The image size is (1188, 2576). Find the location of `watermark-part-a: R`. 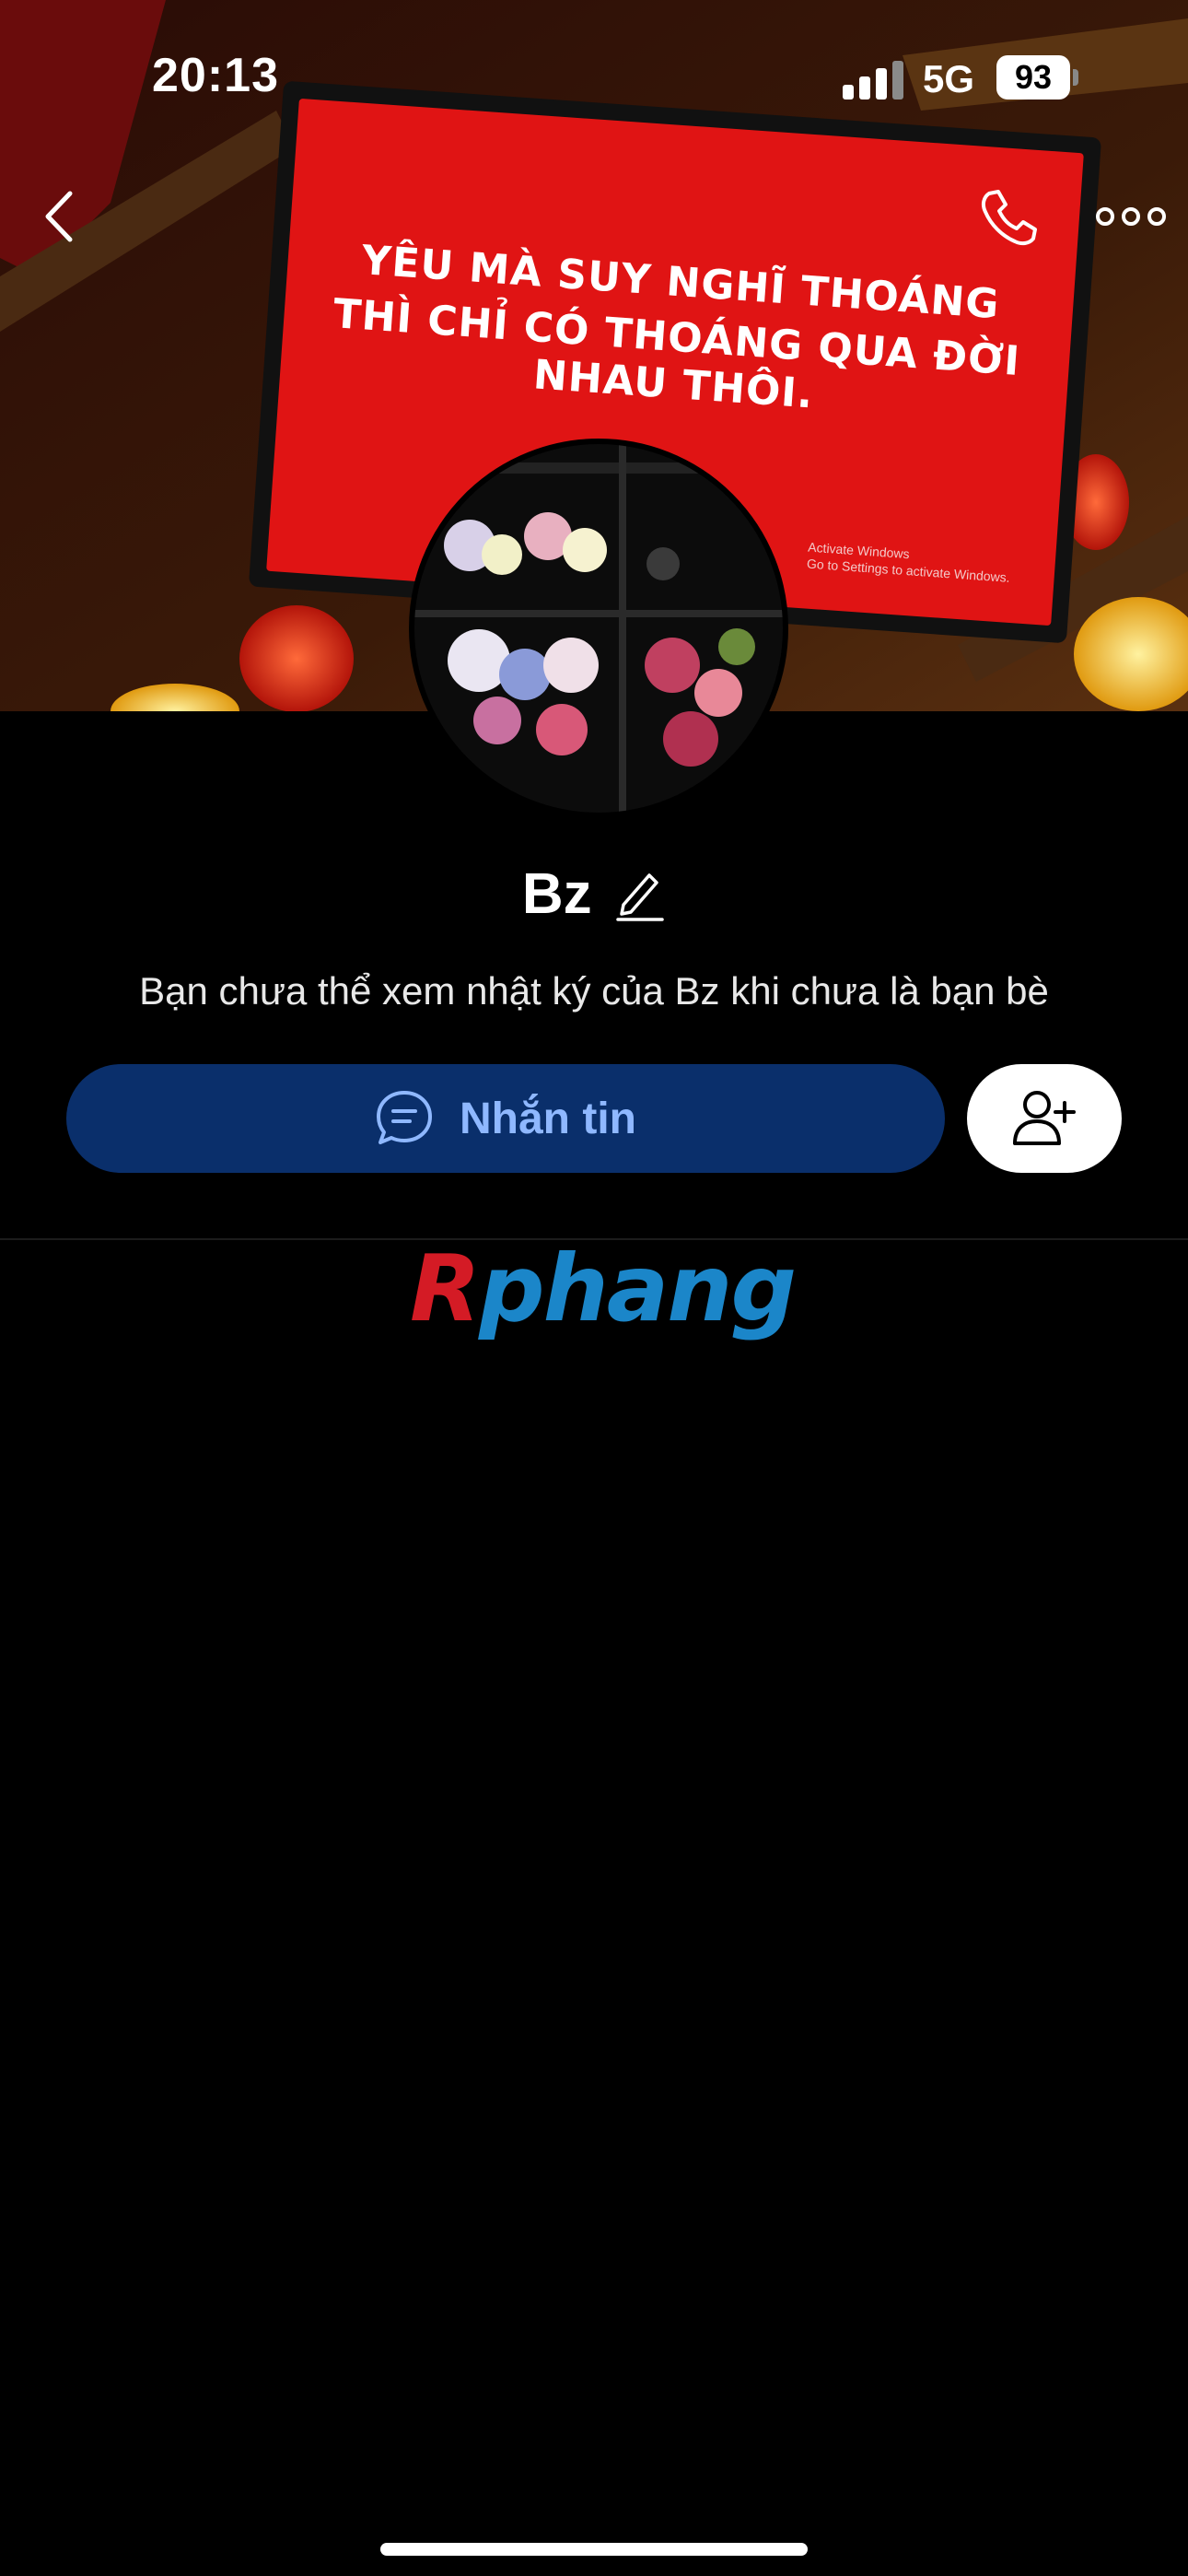

watermark-part-a: R is located at coordinates (445, 1288).